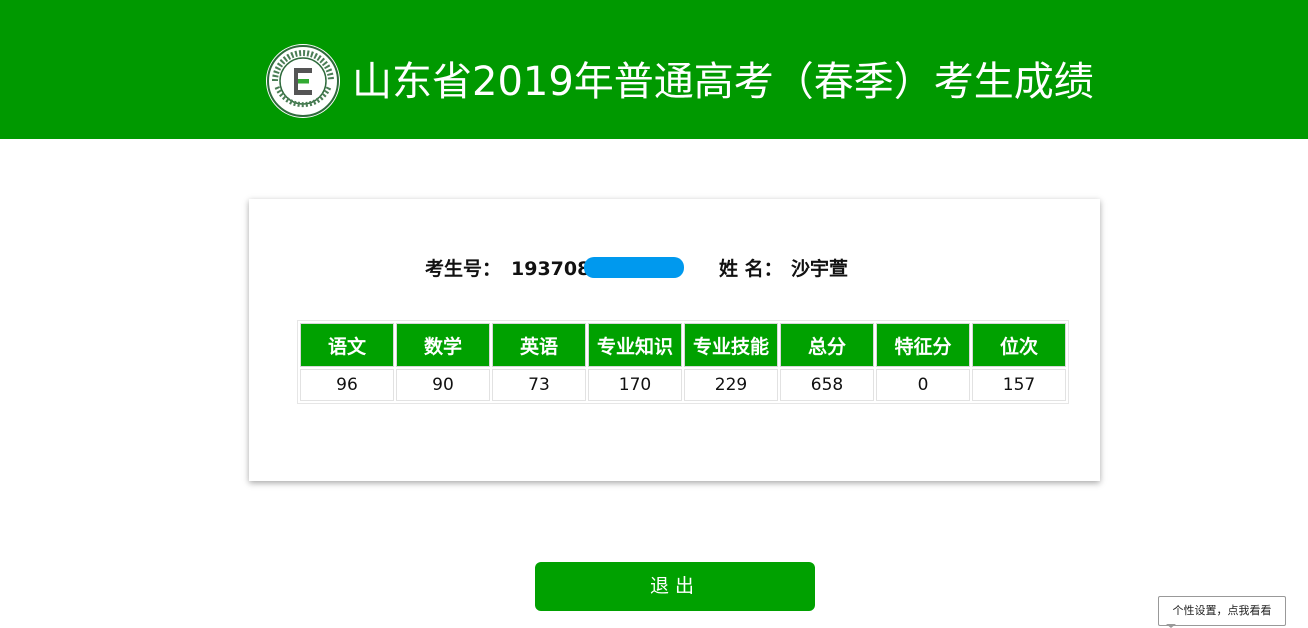  Describe the element at coordinates (634, 267) in the screenshot. I see `redaction-mark` at that location.